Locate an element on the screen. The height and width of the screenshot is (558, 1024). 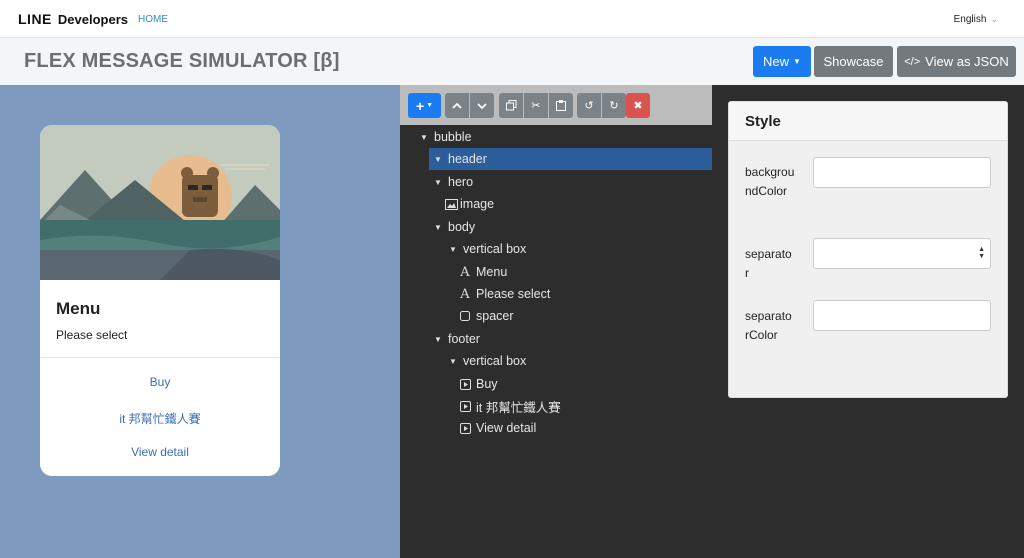
background-color-input is located at coordinates (902, 172).